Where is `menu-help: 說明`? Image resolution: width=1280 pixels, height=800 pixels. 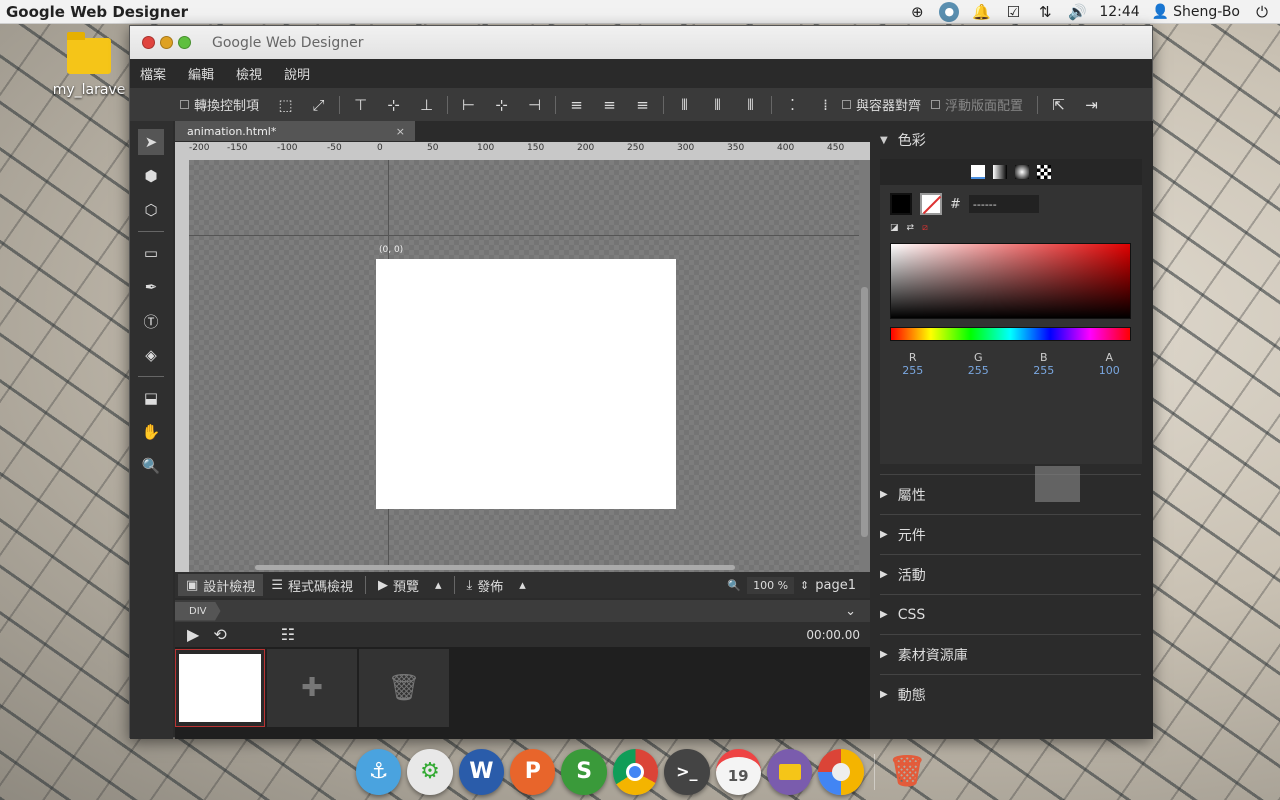
menu-help: 說明 is located at coordinates (297, 73).